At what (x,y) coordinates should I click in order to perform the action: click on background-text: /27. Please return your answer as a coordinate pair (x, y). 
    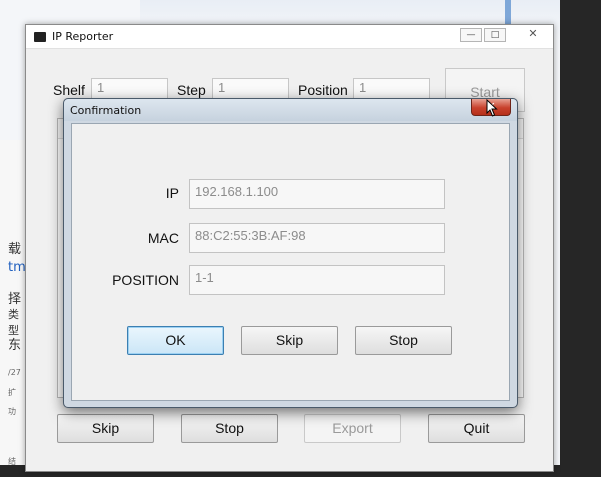
    Looking at the image, I should click on (14, 372).